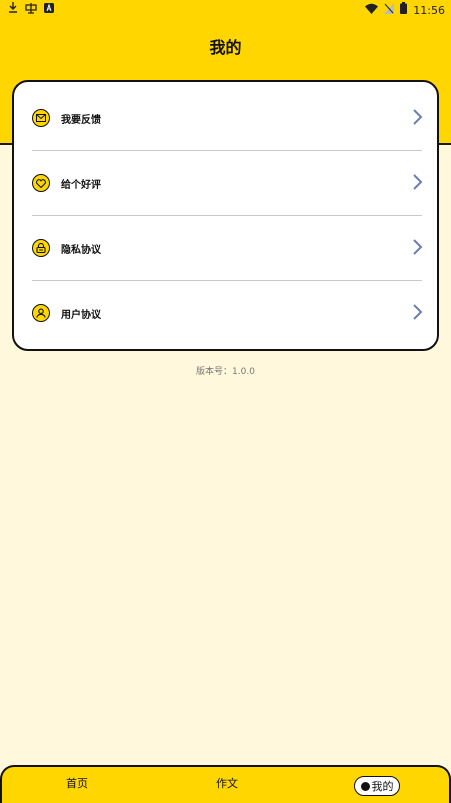  I want to click on bottom-tab-bar: 首页 作文 我的, so click(225, 784).